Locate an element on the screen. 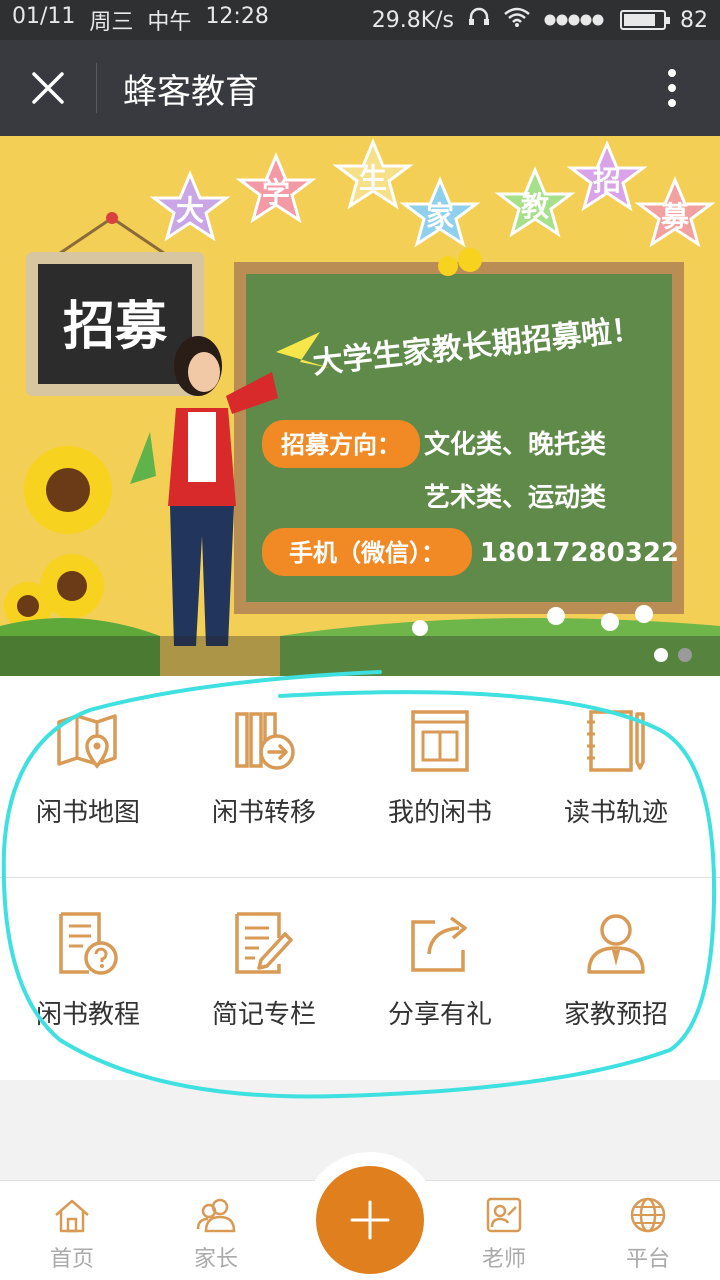  parents-icon is located at coordinates (216, 1215).